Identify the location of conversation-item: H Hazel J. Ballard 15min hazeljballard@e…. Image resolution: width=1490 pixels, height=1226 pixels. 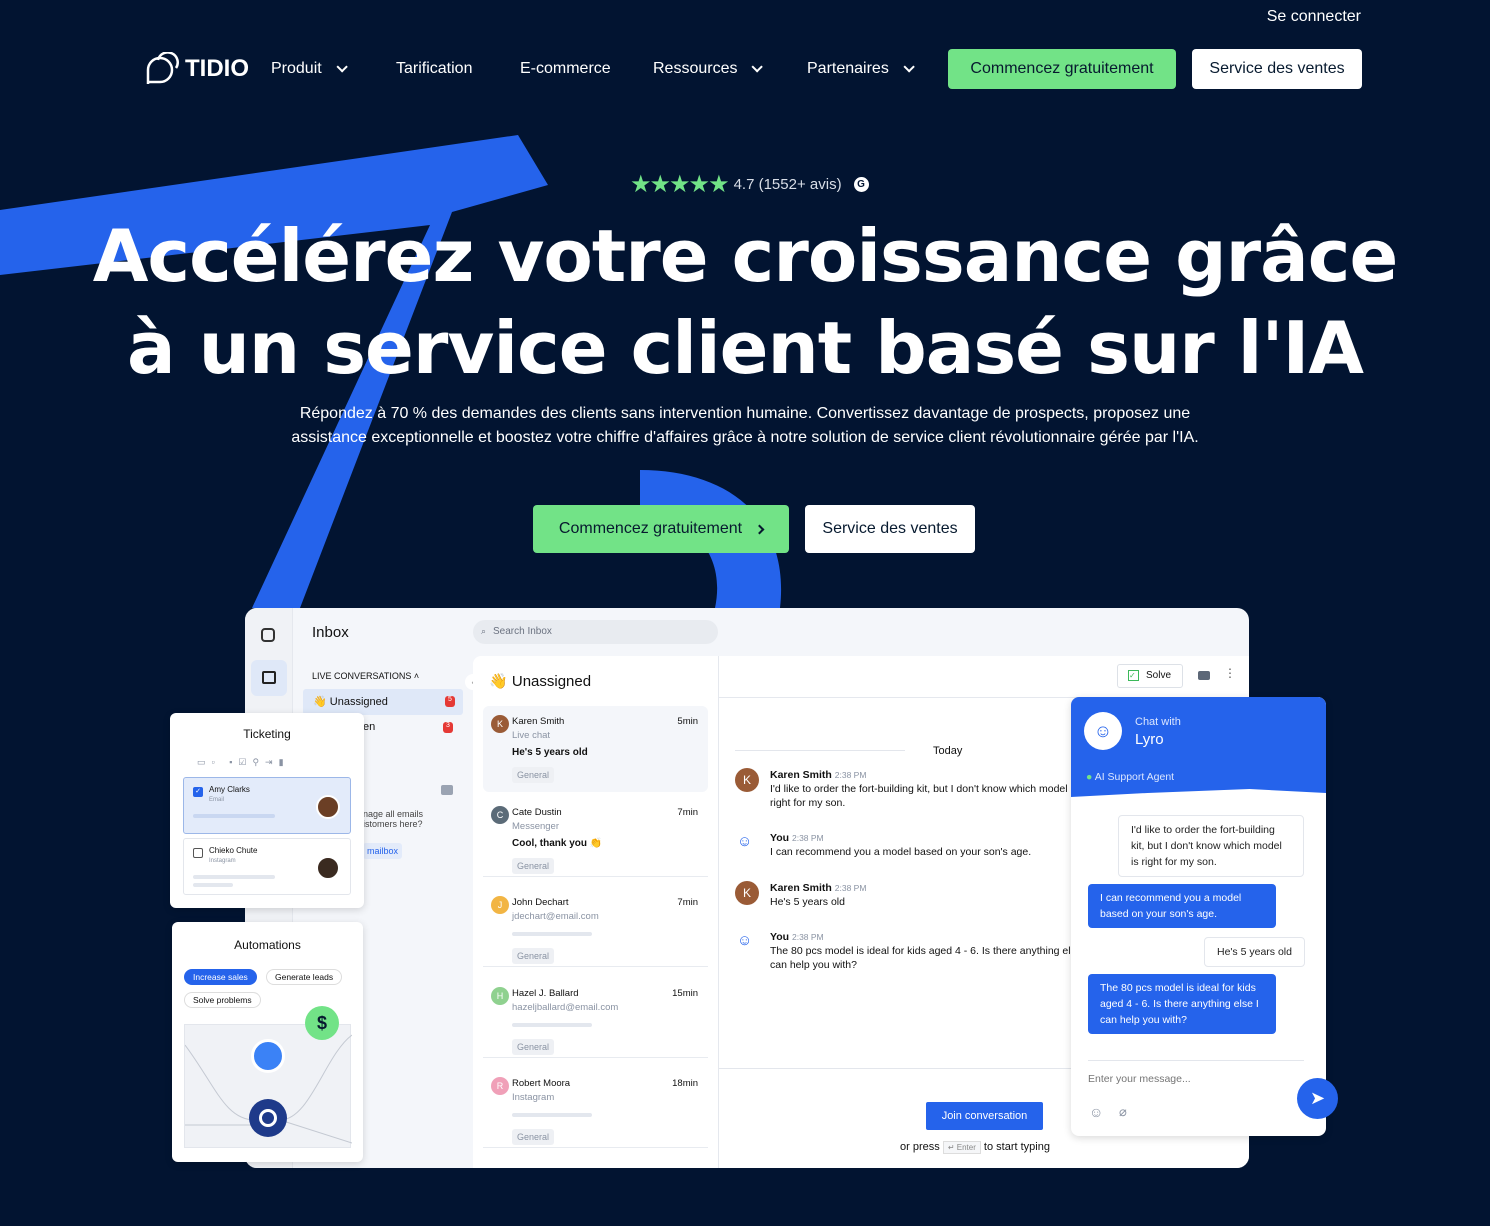
(595, 1018).